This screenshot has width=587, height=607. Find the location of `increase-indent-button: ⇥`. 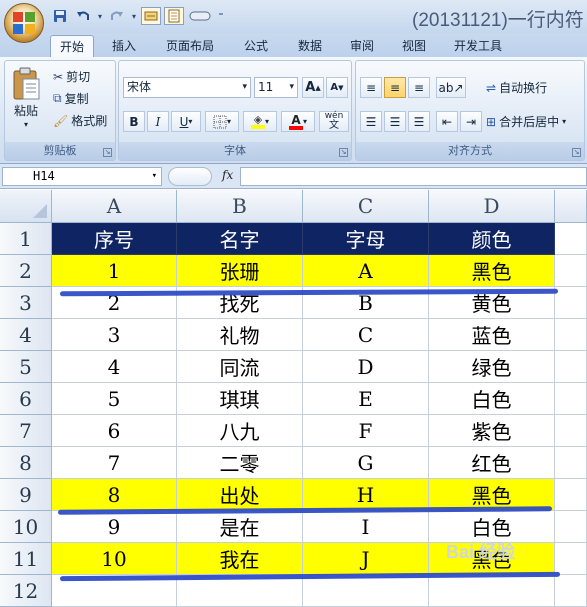

increase-indent-button: ⇥ is located at coordinates (471, 121).